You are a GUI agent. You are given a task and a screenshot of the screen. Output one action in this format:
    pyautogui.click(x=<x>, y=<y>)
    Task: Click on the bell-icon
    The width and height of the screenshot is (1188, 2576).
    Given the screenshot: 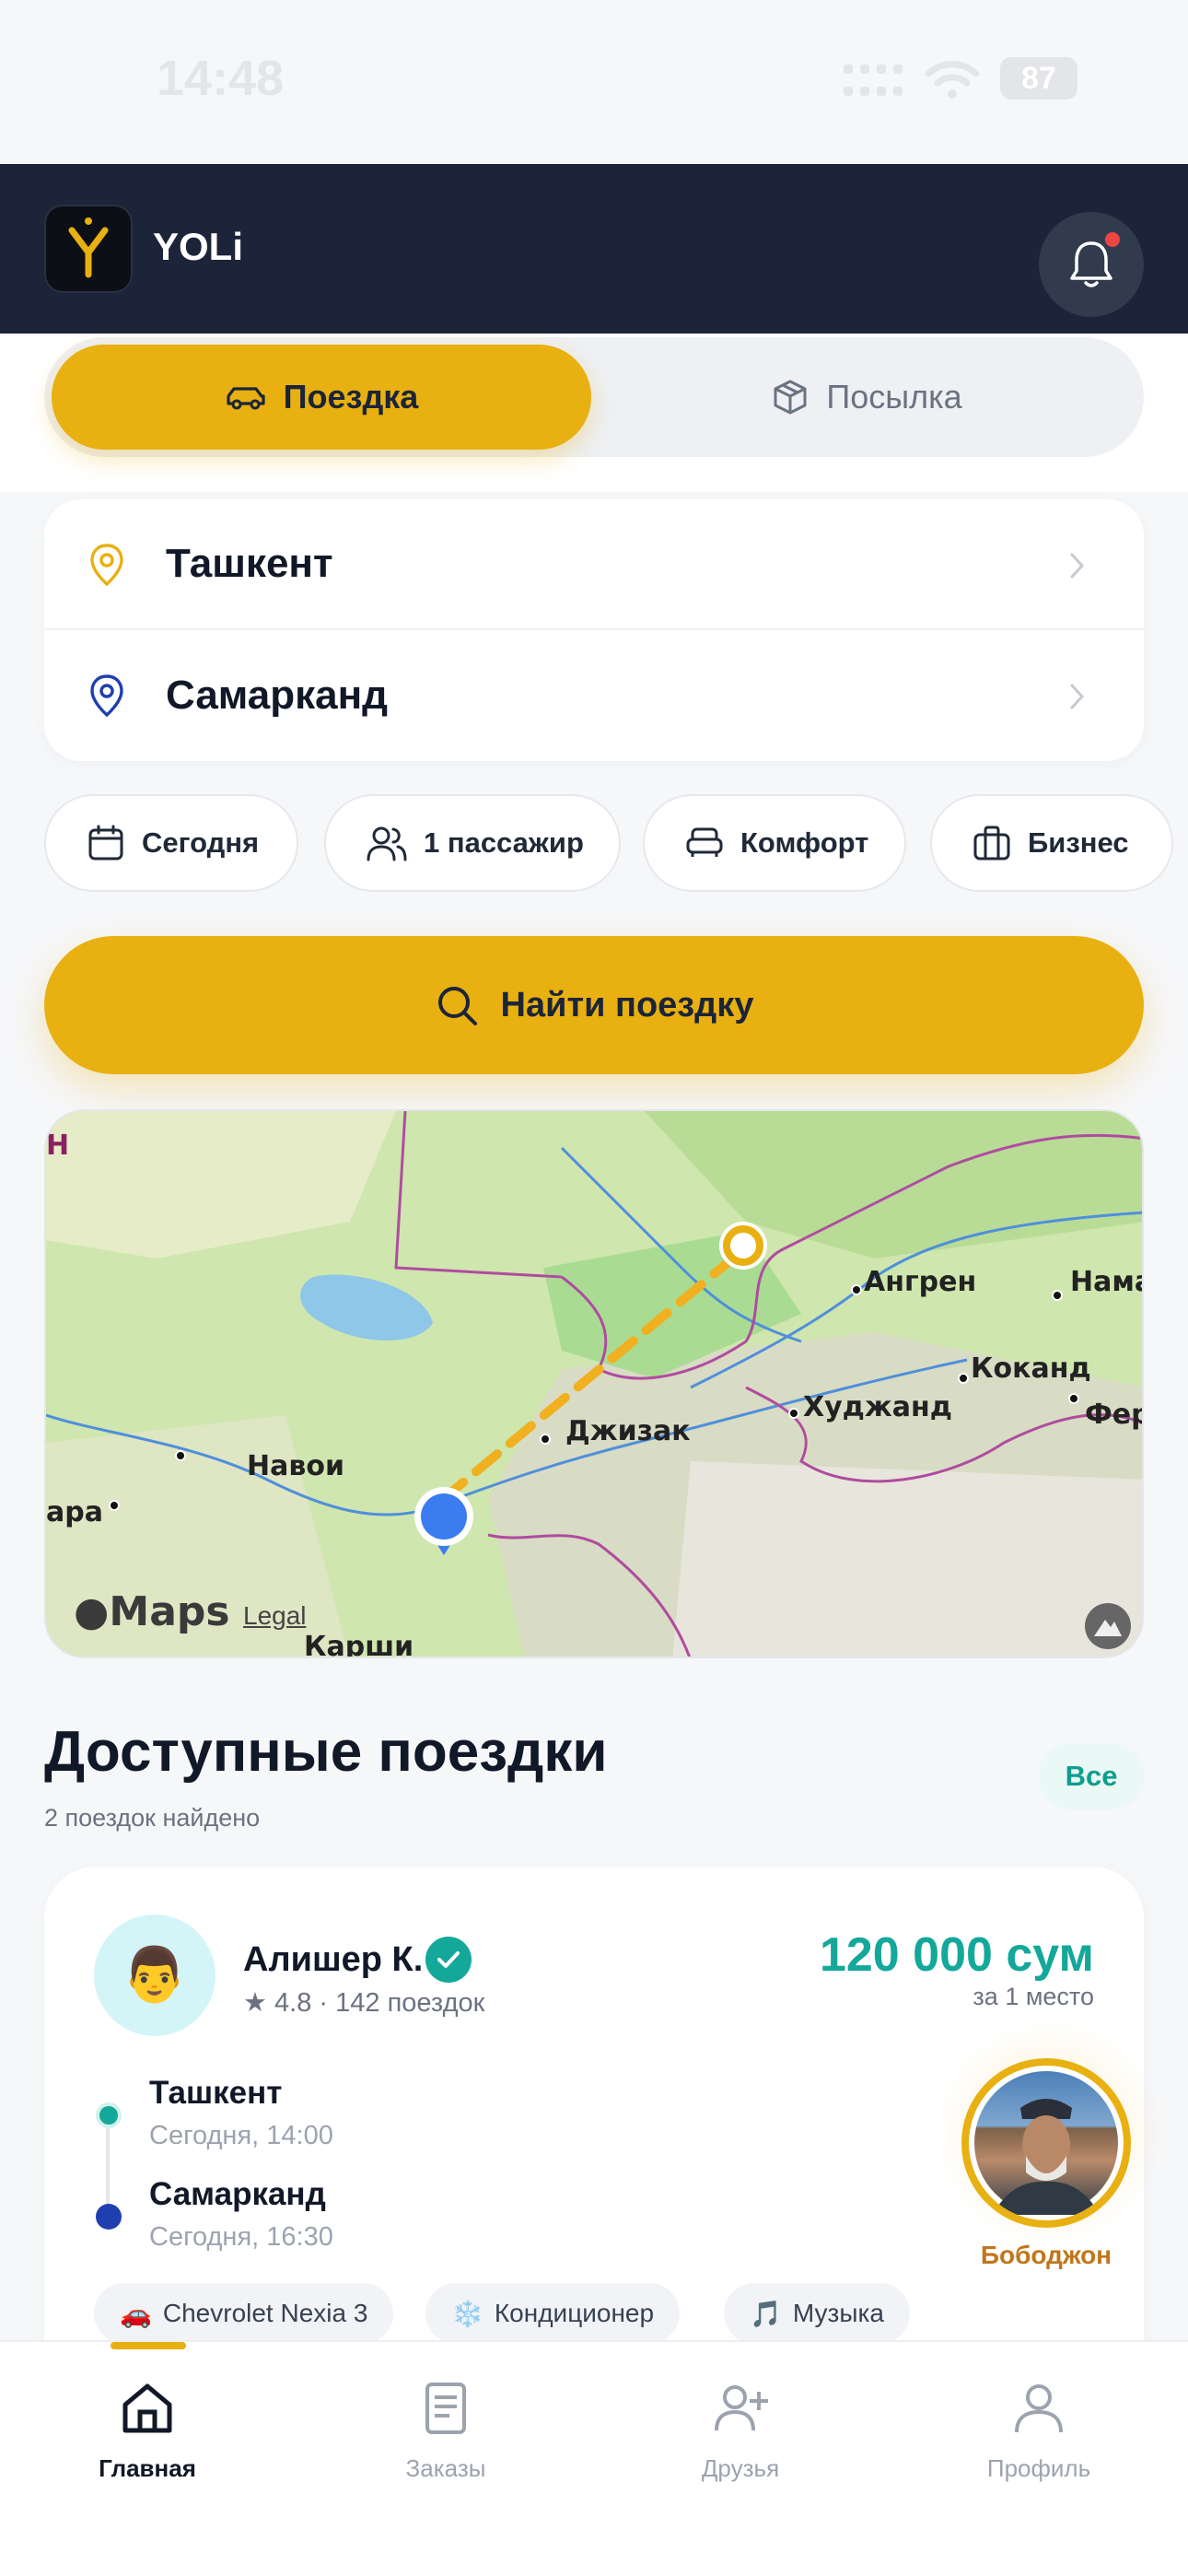 What is the action you would take?
    pyautogui.click(x=1091, y=264)
    